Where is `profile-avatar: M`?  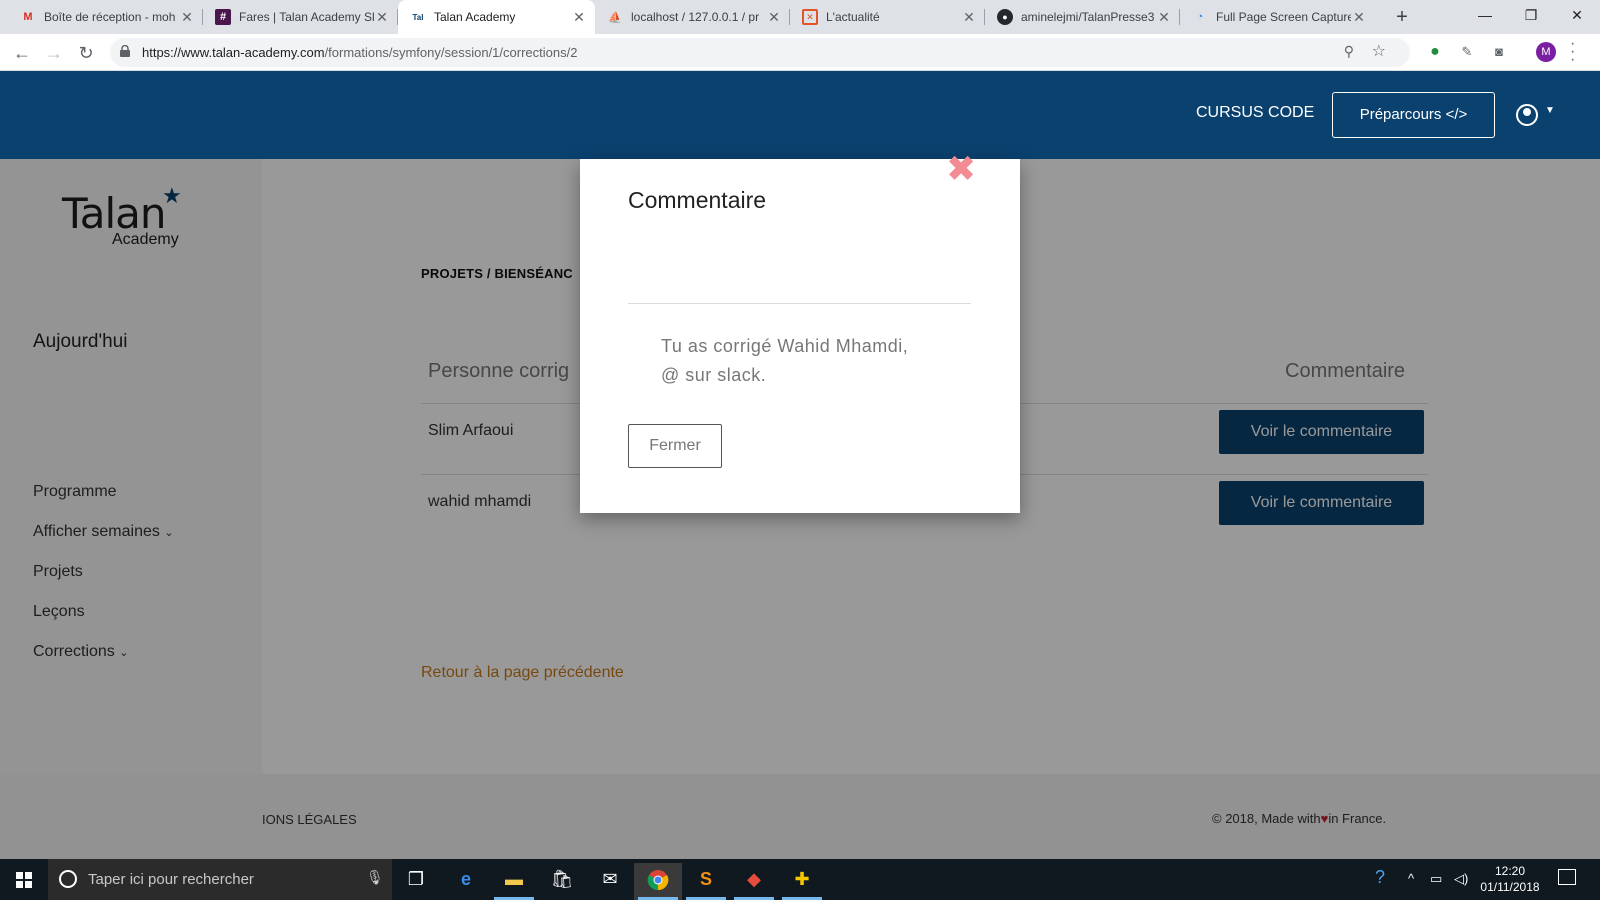
profile-avatar: M is located at coordinates (1546, 52).